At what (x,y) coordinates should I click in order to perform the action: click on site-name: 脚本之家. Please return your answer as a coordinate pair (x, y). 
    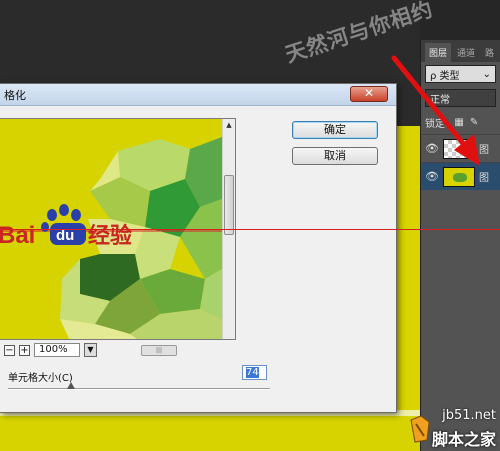
    Looking at the image, I should click on (463, 439).